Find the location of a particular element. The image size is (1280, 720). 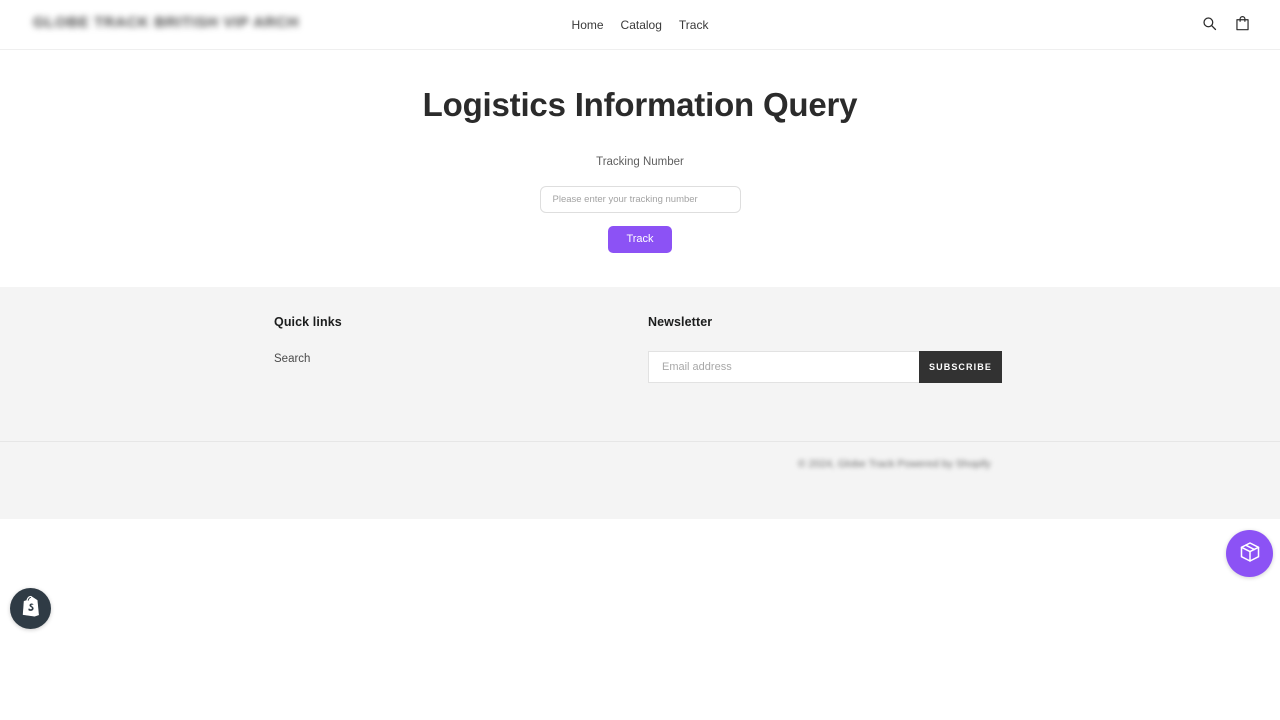

tracking-widget-button is located at coordinates (1249, 553).